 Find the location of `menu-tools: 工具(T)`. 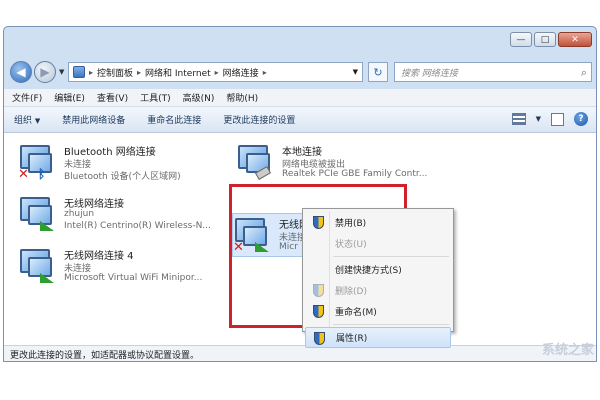

menu-tools: 工具(T) is located at coordinates (155, 97).